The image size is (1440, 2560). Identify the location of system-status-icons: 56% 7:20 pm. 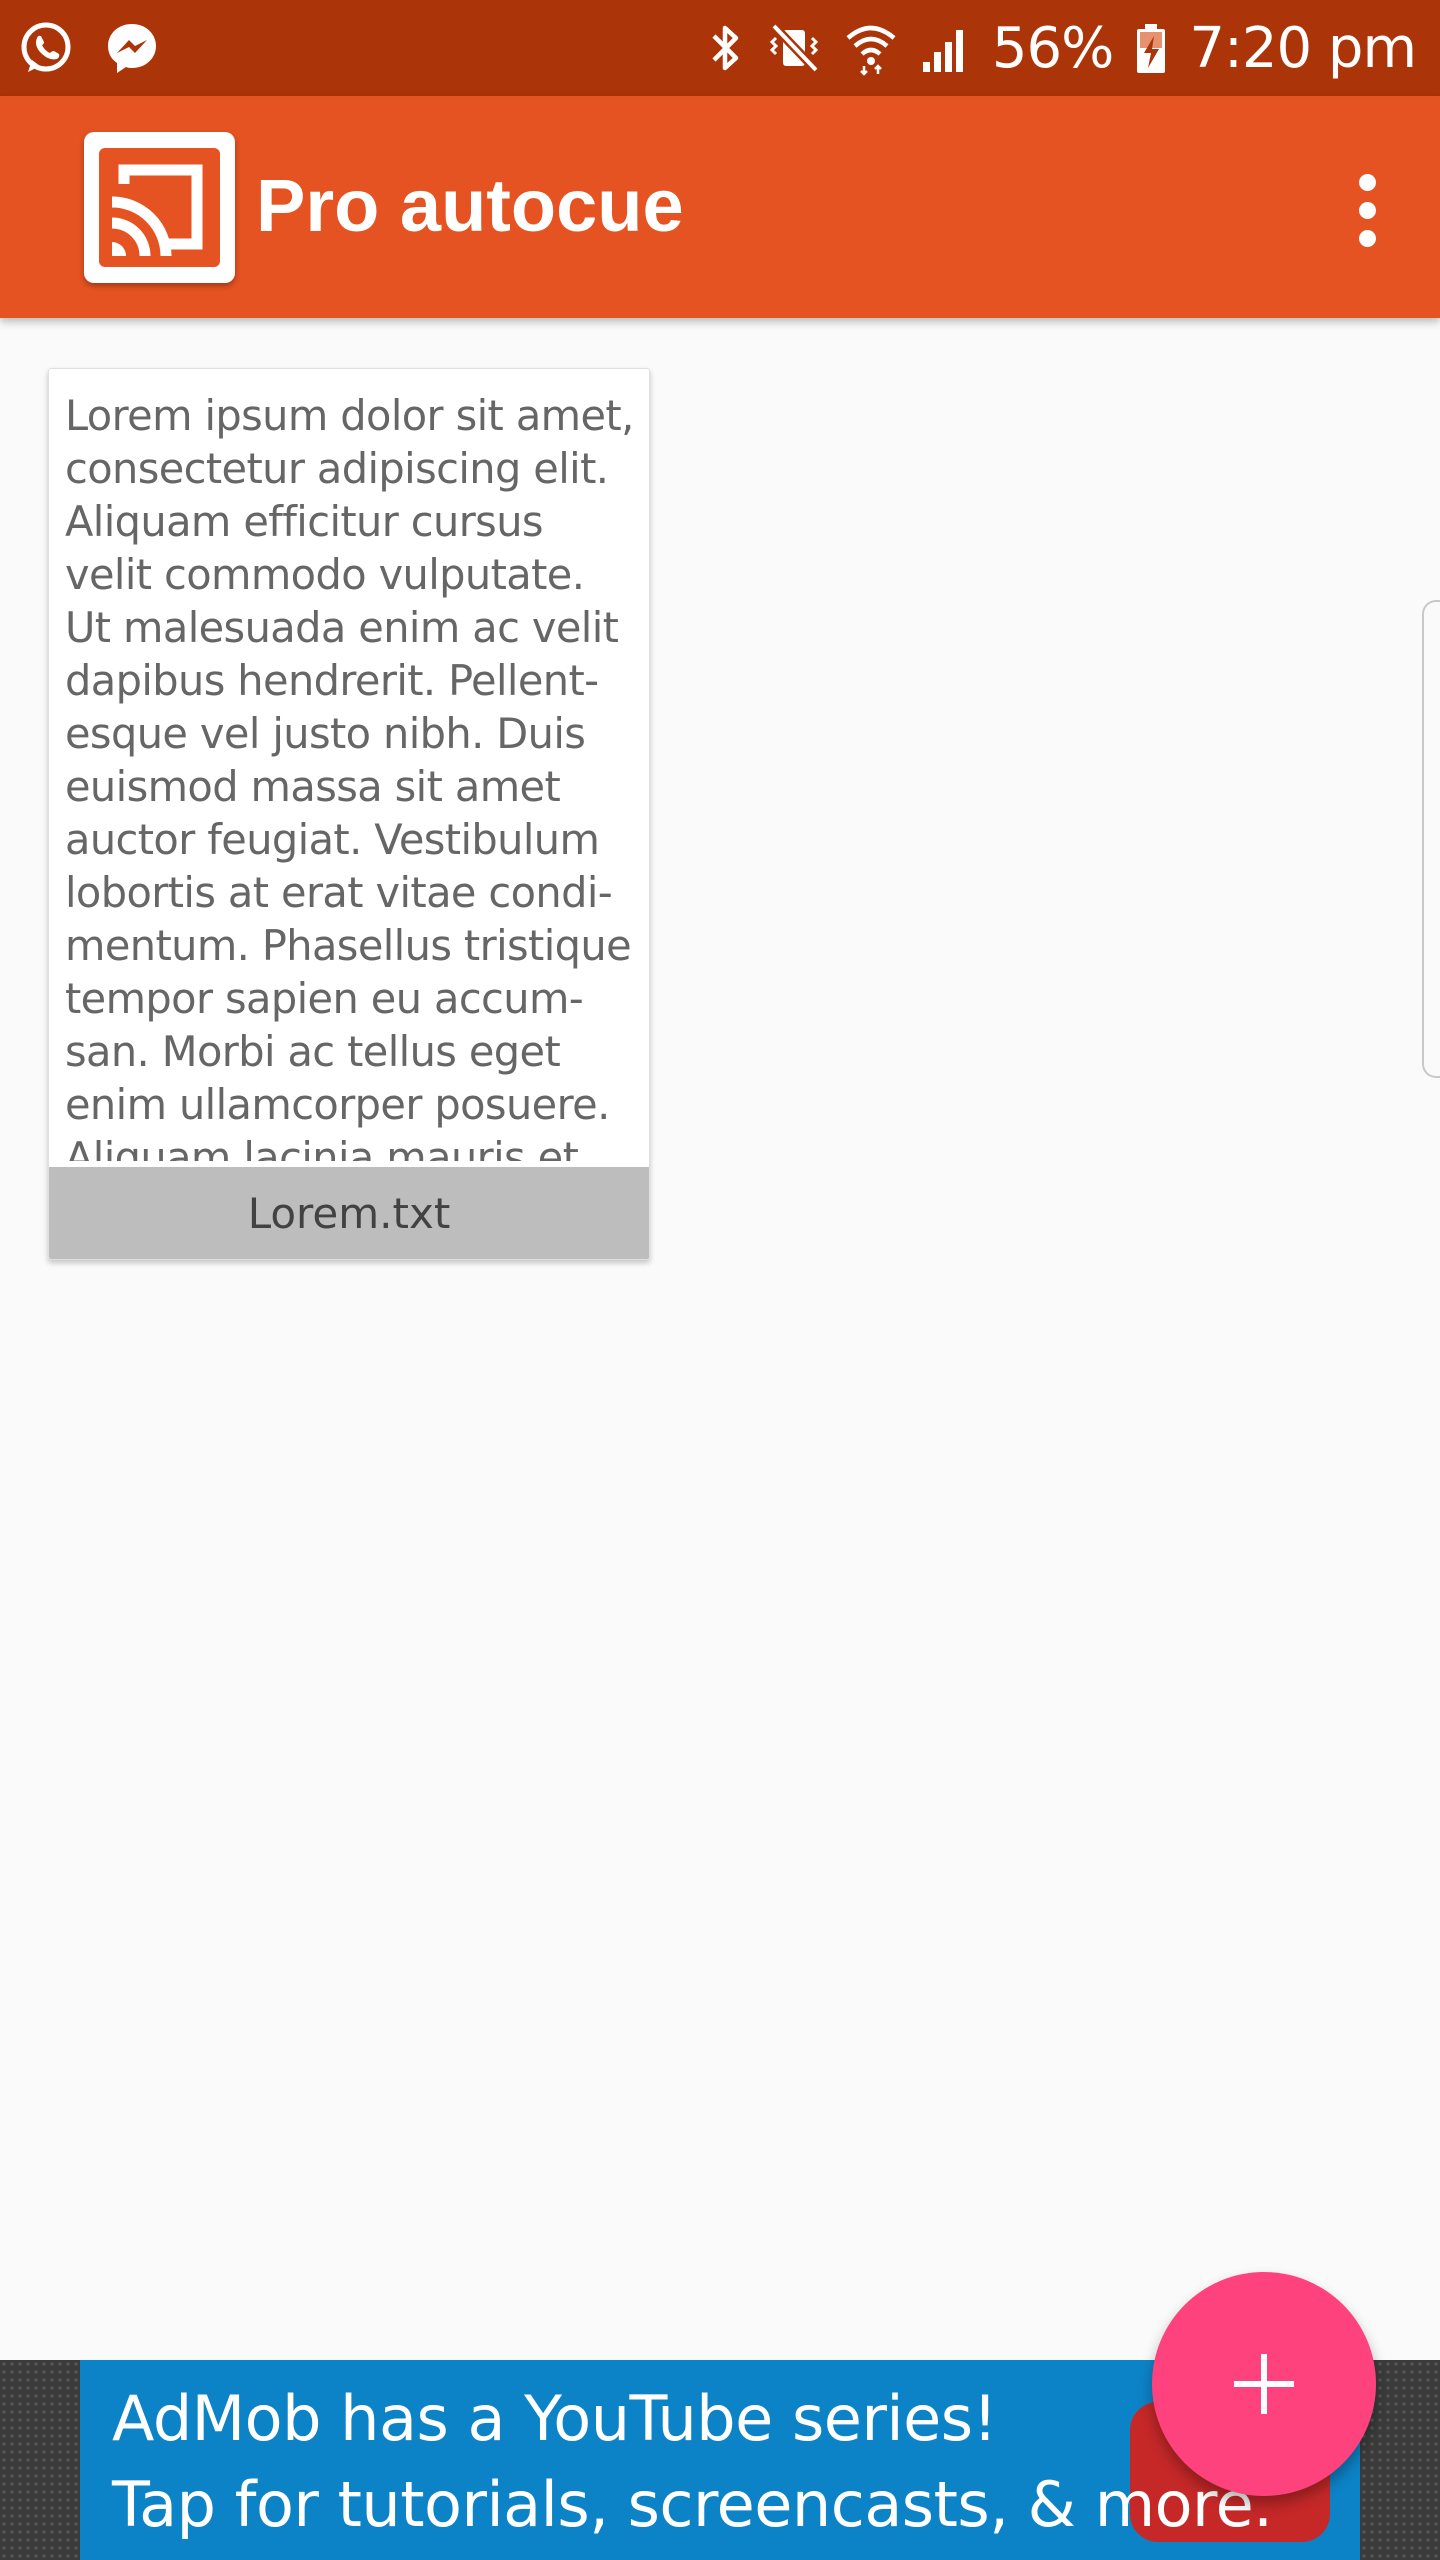
(1062, 48).